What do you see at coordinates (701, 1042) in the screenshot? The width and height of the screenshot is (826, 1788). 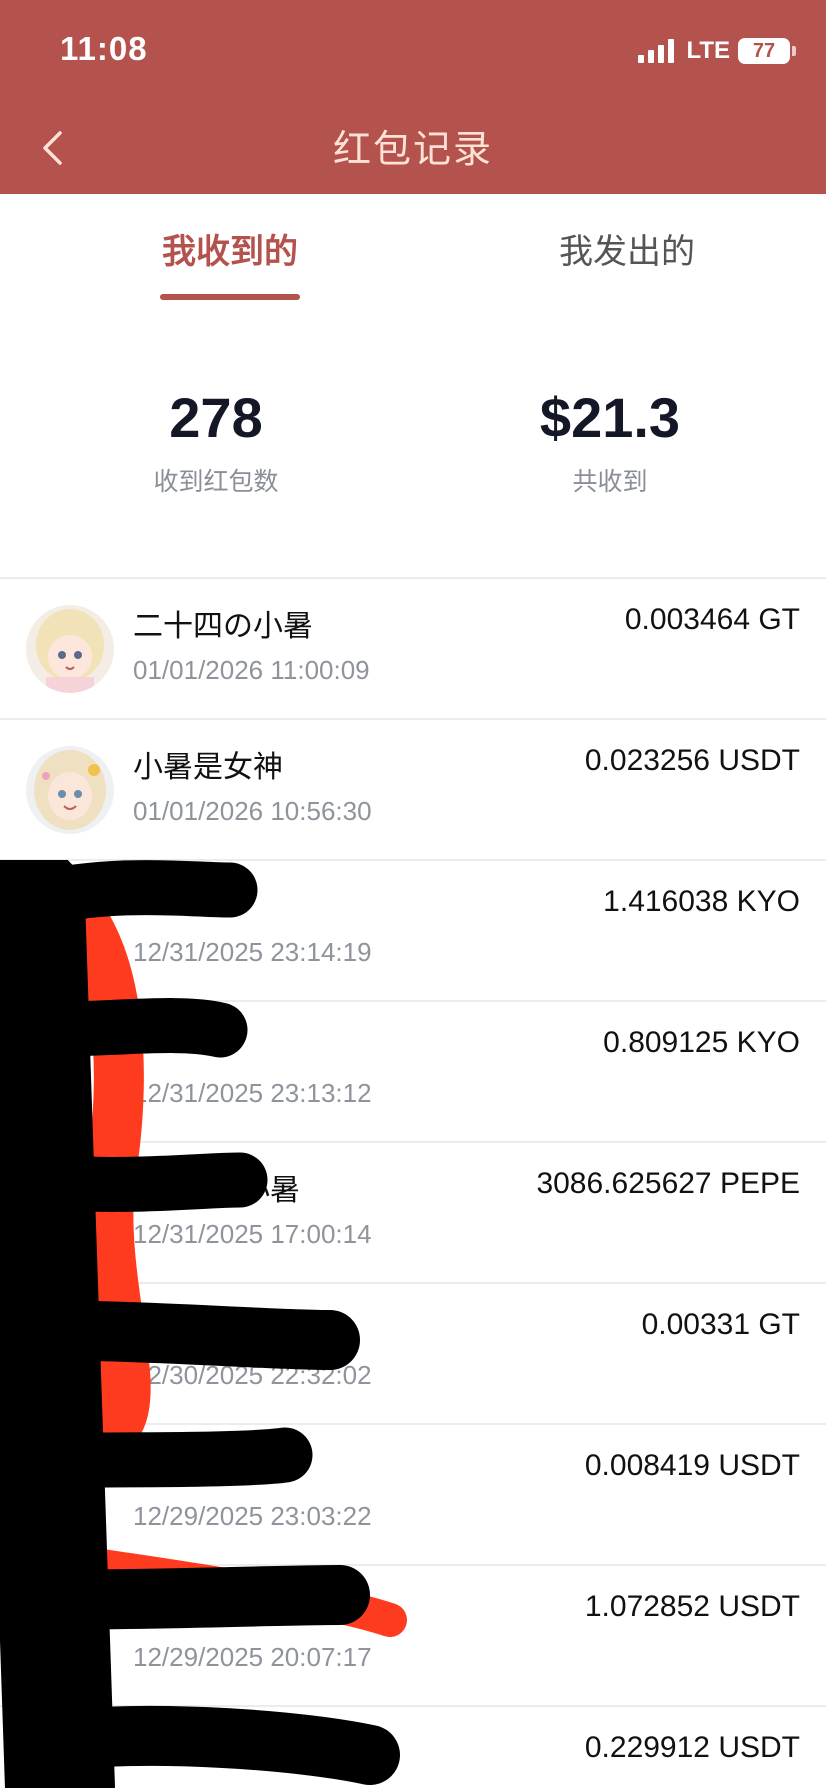 I see `amount: 0.809125 KYO` at bounding box center [701, 1042].